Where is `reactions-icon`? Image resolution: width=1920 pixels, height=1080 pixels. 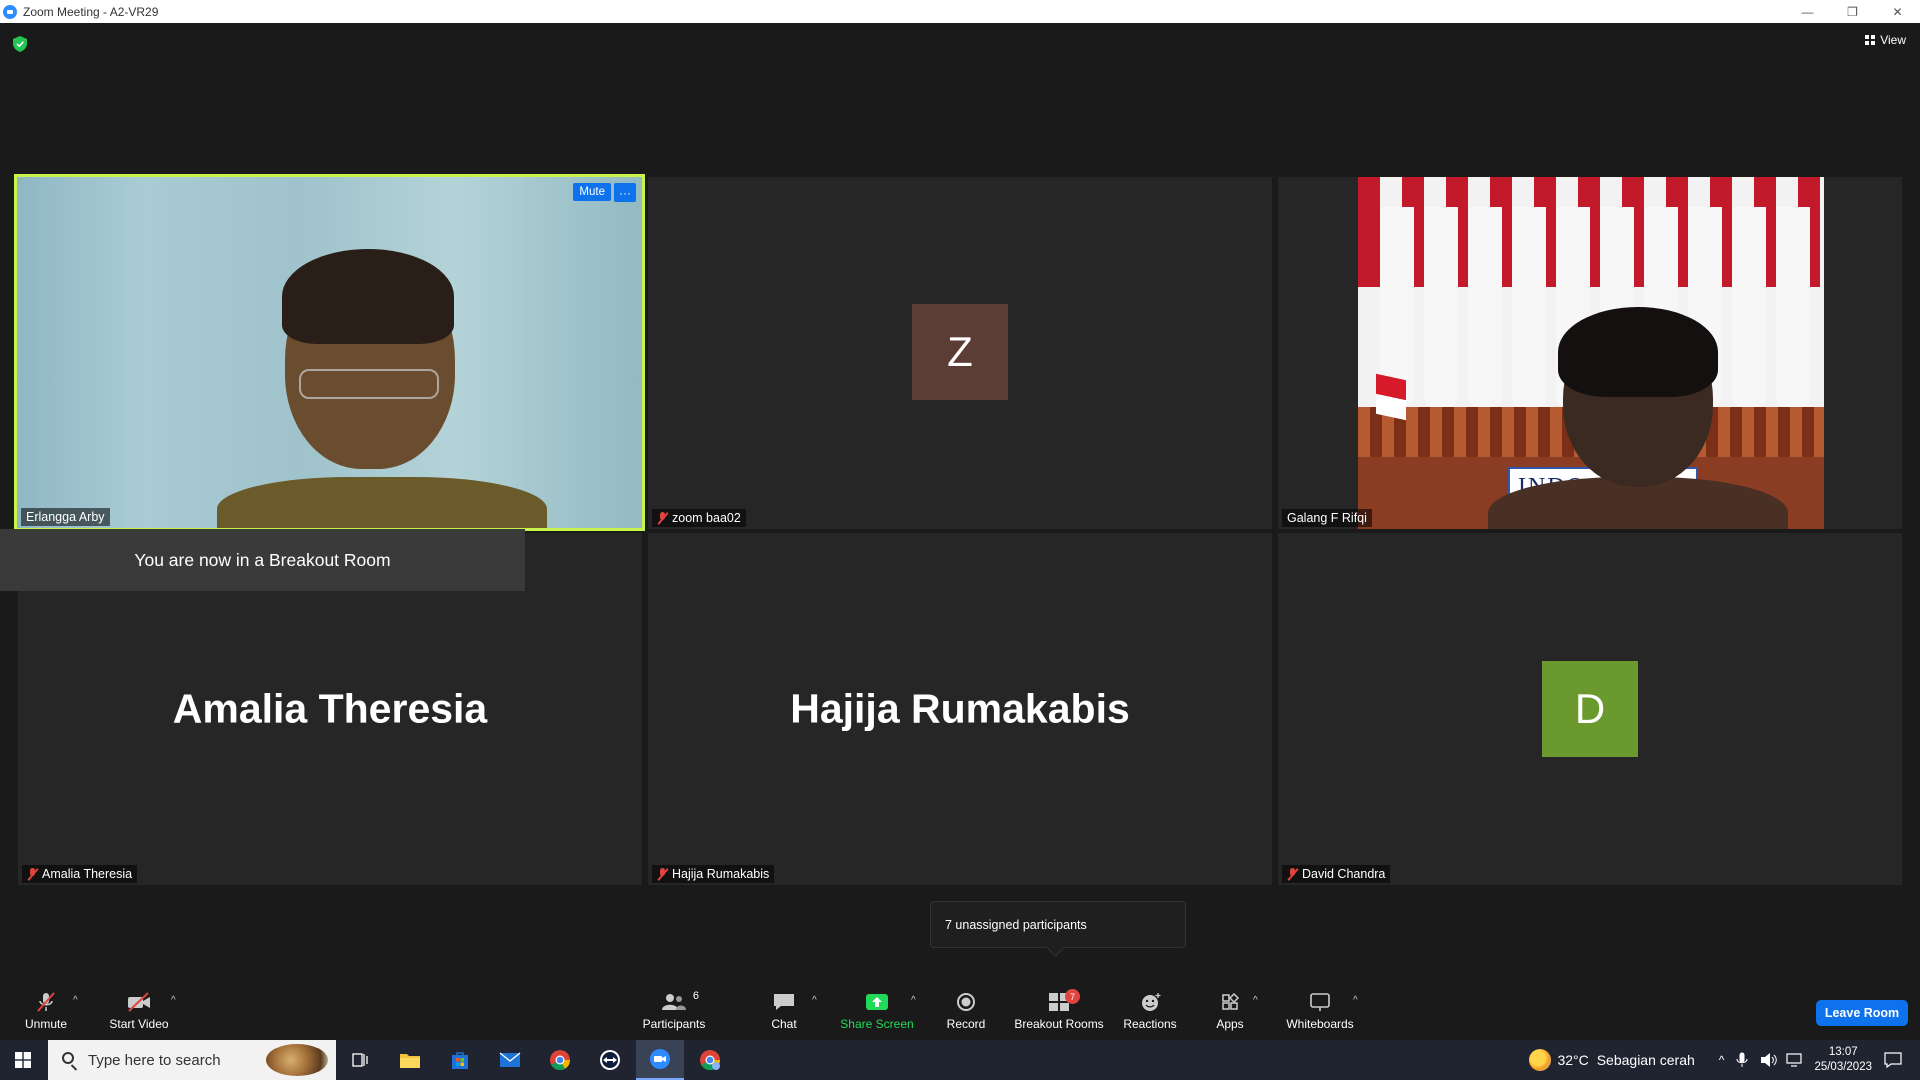 reactions-icon is located at coordinates (1151, 1002).